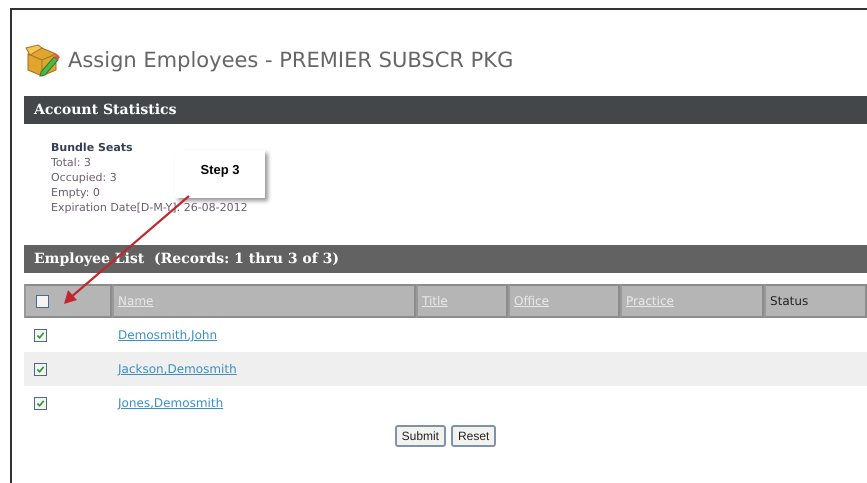  What do you see at coordinates (420, 436) in the screenshot?
I see `form-button: Submit` at bounding box center [420, 436].